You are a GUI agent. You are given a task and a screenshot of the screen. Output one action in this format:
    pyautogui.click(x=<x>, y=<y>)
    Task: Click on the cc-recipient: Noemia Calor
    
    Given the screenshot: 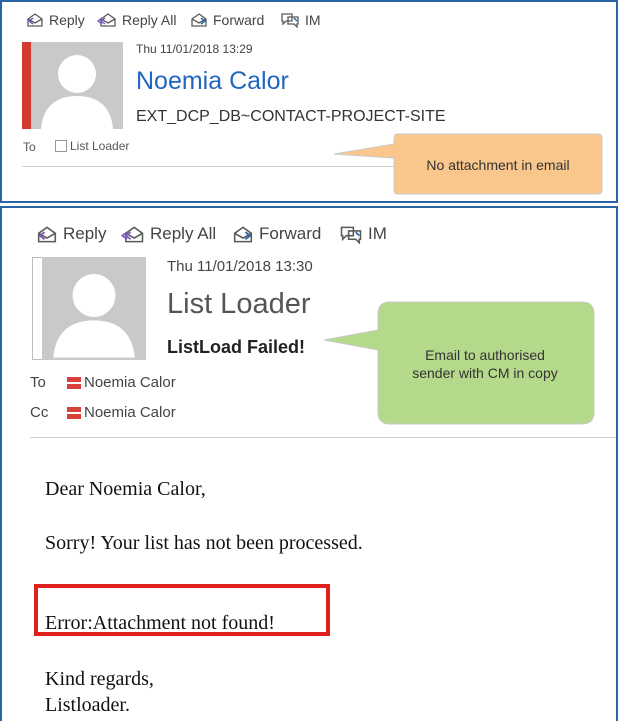 What is the action you would take?
    pyautogui.click(x=121, y=412)
    